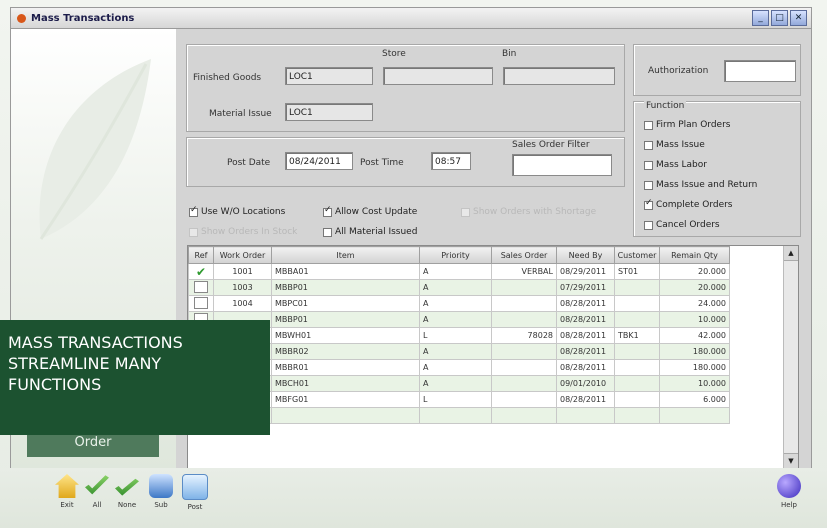 Image resolution: width=827 pixels, height=528 pixels. What do you see at coordinates (675, 165) in the screenshot?
I see `mass-labor-checkbox: Mass Labor` at bounding box center [675, 165].